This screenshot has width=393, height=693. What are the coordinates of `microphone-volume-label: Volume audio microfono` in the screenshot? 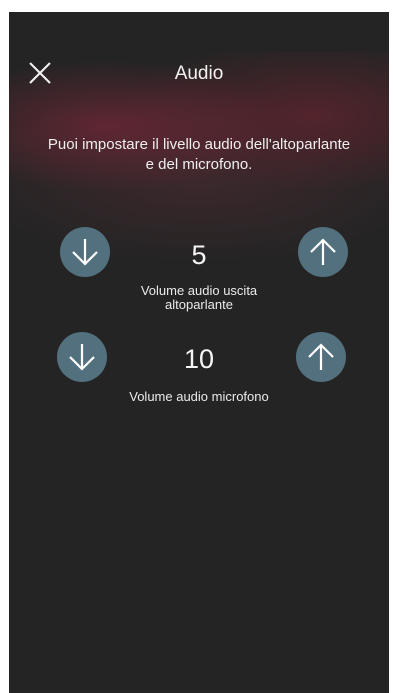 It's located at (199, 396).